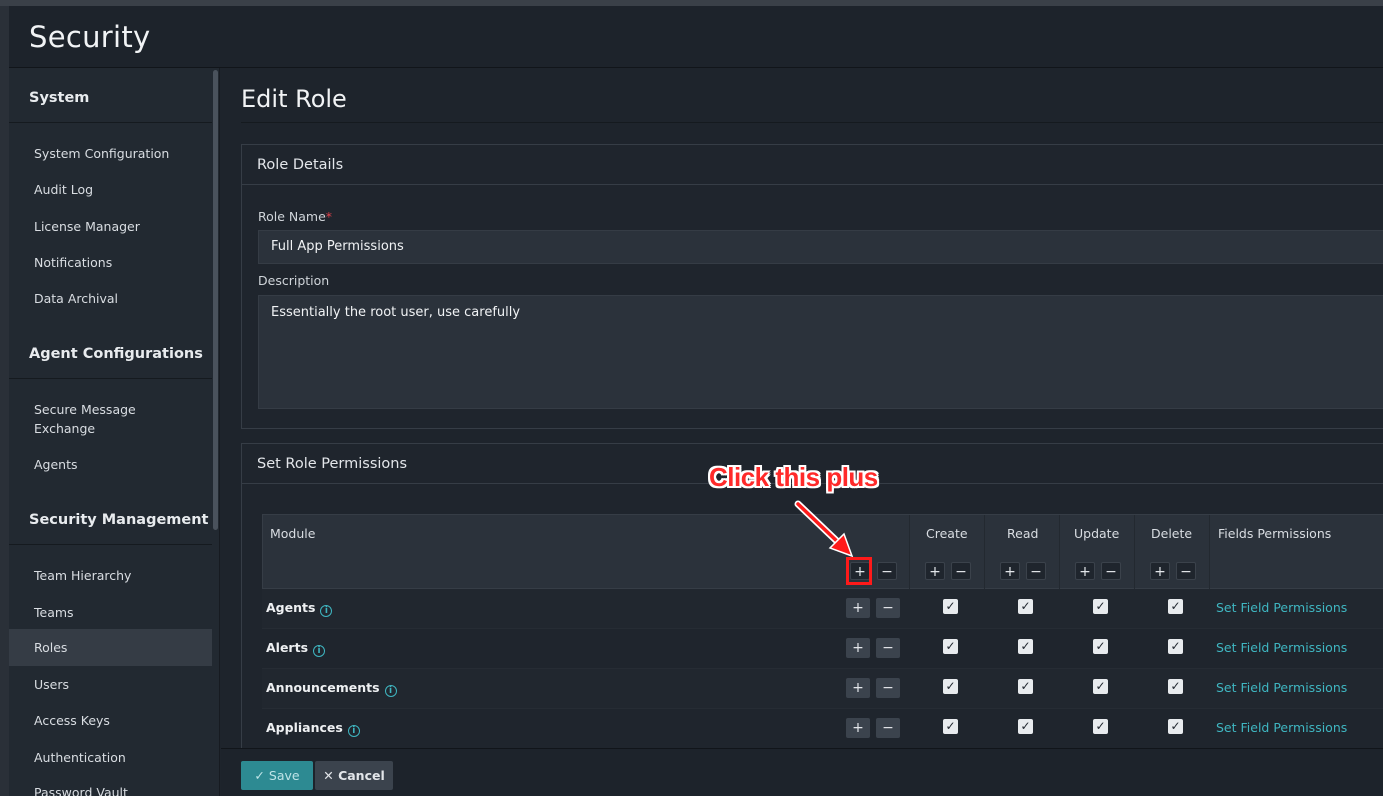 This screenshot has height=796, width=1383. Describe the element at coordinates (812, 122) in the screenshot. I see `title-divider` at that location.